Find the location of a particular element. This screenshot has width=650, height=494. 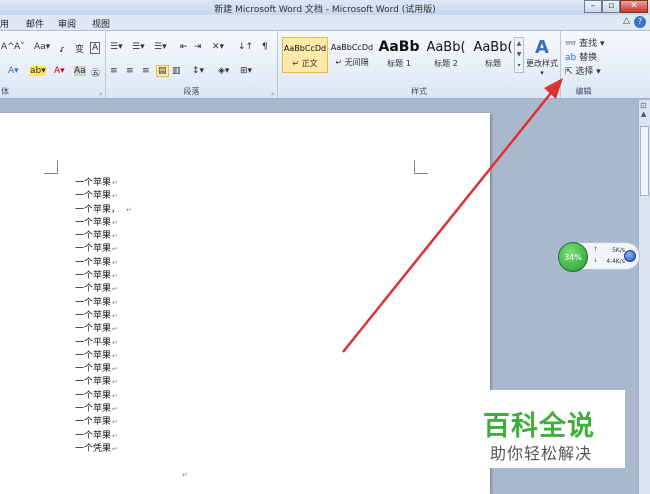

justify-button: ▤ is located at coordinates (162, 71).